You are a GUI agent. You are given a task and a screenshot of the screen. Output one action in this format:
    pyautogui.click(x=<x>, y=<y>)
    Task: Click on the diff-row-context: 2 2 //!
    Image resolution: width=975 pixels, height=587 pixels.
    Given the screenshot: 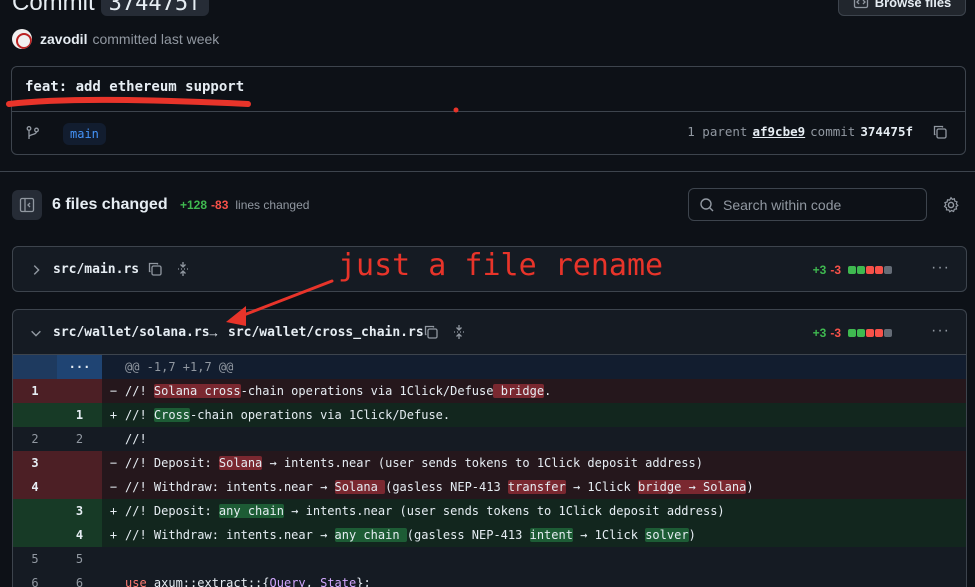 What is the action you would take?
    pyautogui.click(x=489, y=439)
    